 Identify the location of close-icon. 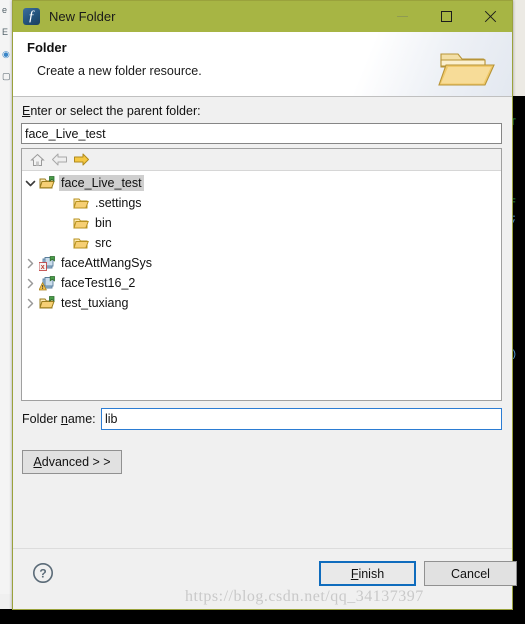
(490, 16).